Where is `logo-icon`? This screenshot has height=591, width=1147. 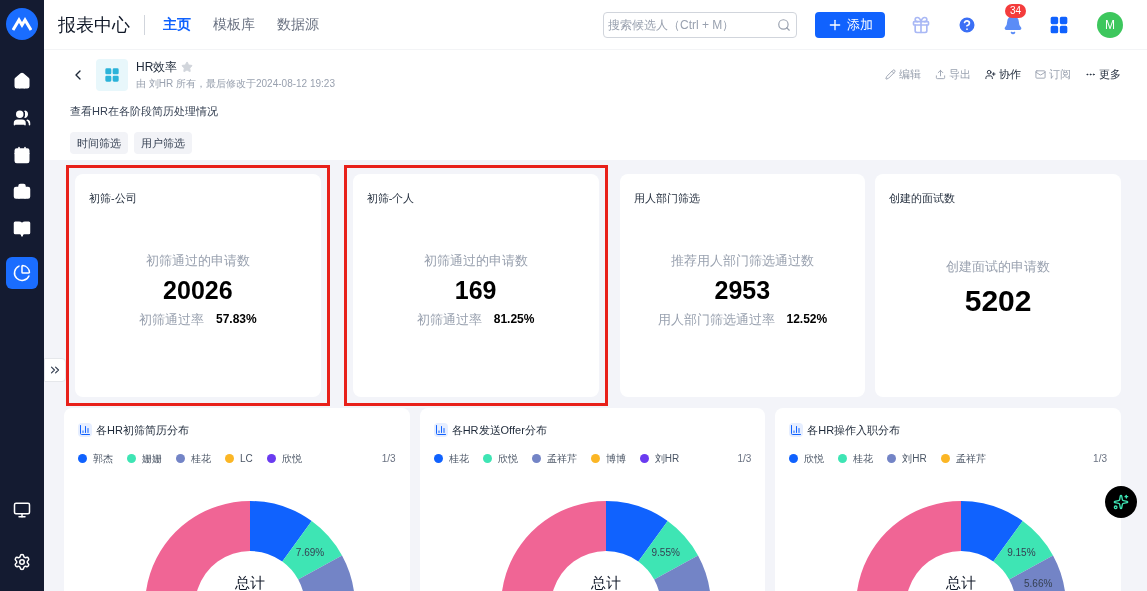 logo-icon is located at coordinates (22, 24).